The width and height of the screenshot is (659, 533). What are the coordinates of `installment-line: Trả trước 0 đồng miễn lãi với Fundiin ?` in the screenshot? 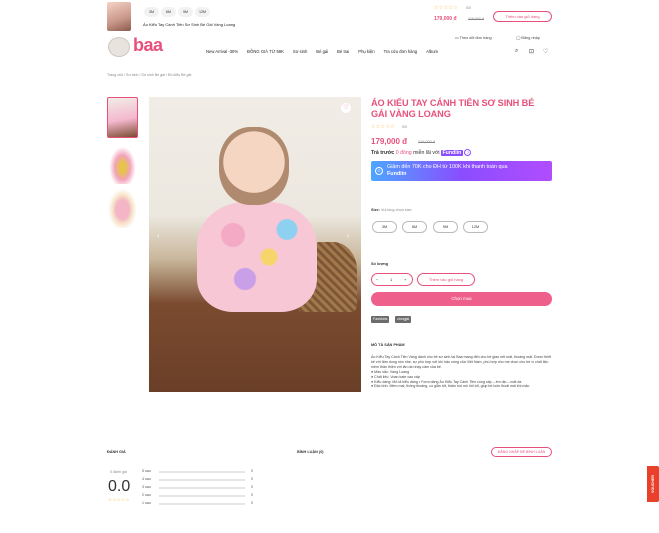 It's located at (421, 152).